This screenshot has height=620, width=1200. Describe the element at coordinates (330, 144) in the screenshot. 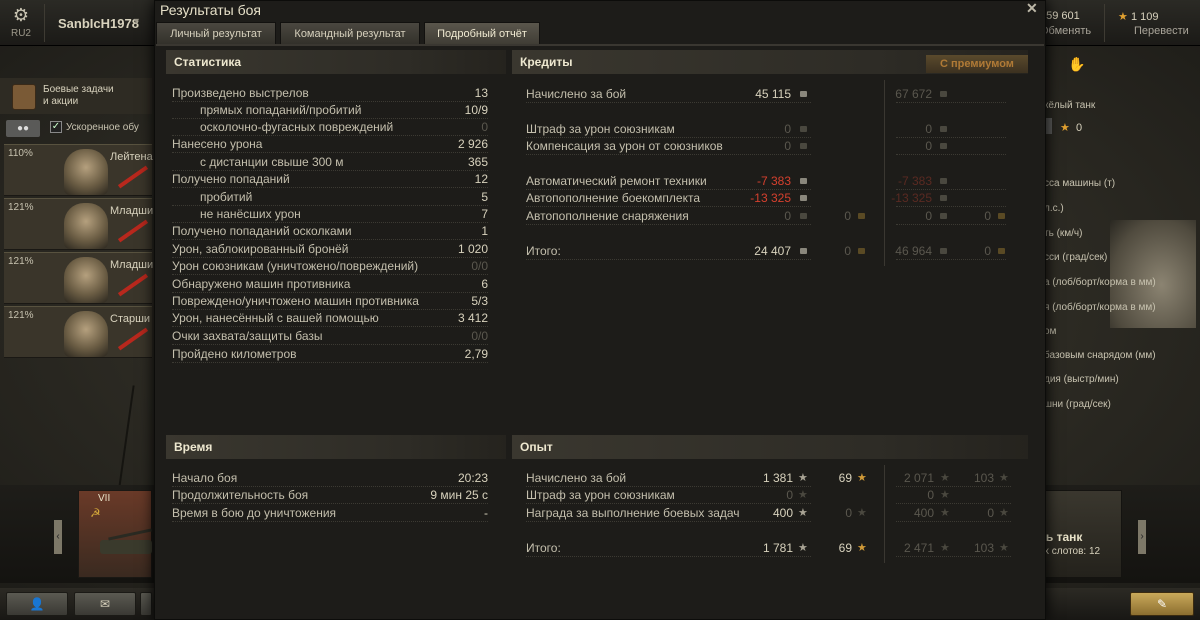

I see `stats-row: Нанесено урона 2 926` at that location.